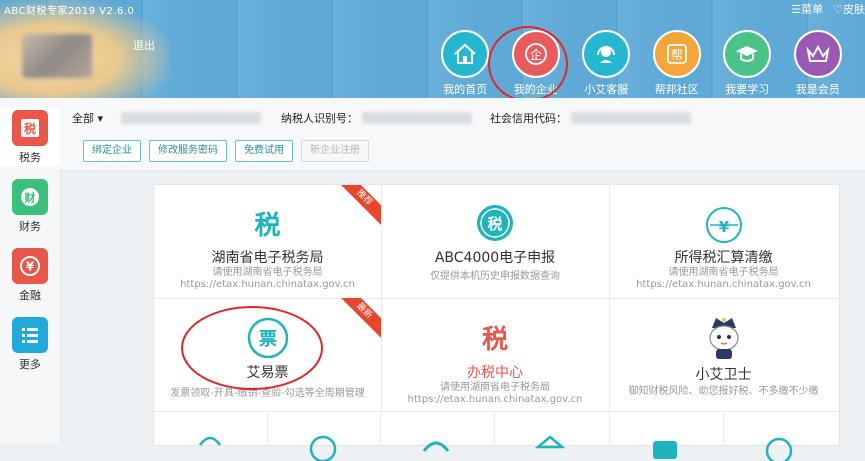  Describe the element at coordinates (267, 258) in the screenshot. I see `service-title: 湖南省电子税务局` at that location.